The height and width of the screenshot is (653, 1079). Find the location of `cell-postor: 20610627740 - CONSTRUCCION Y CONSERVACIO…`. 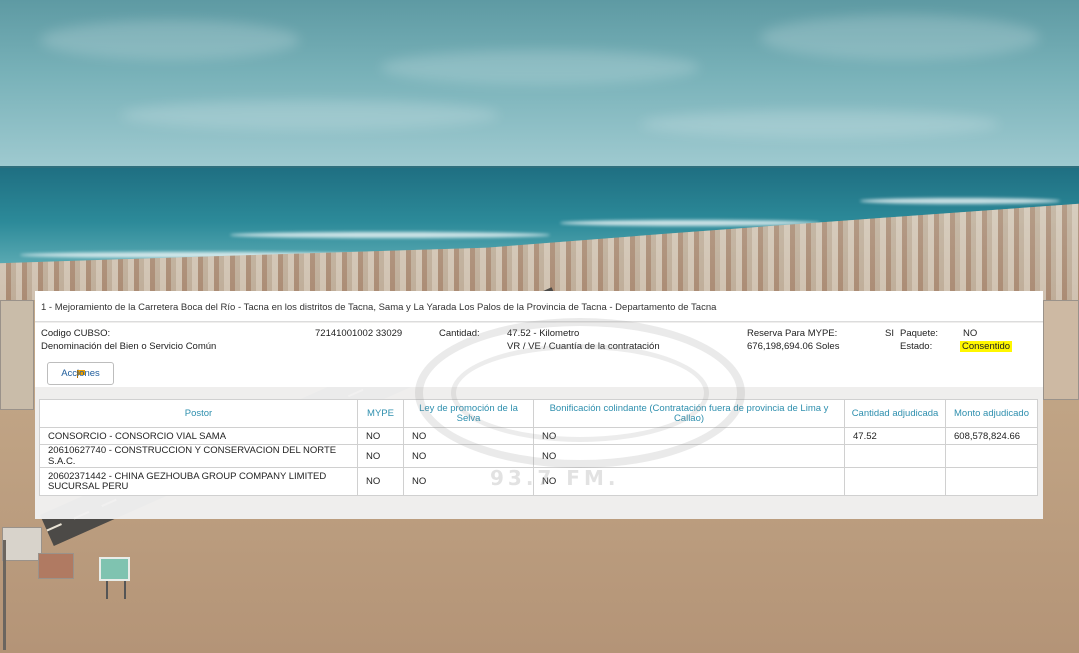

cell-postor: 20610627740 - CONSTRUCCION Y CONSERVACIO… is located at coordinates (198, 456).